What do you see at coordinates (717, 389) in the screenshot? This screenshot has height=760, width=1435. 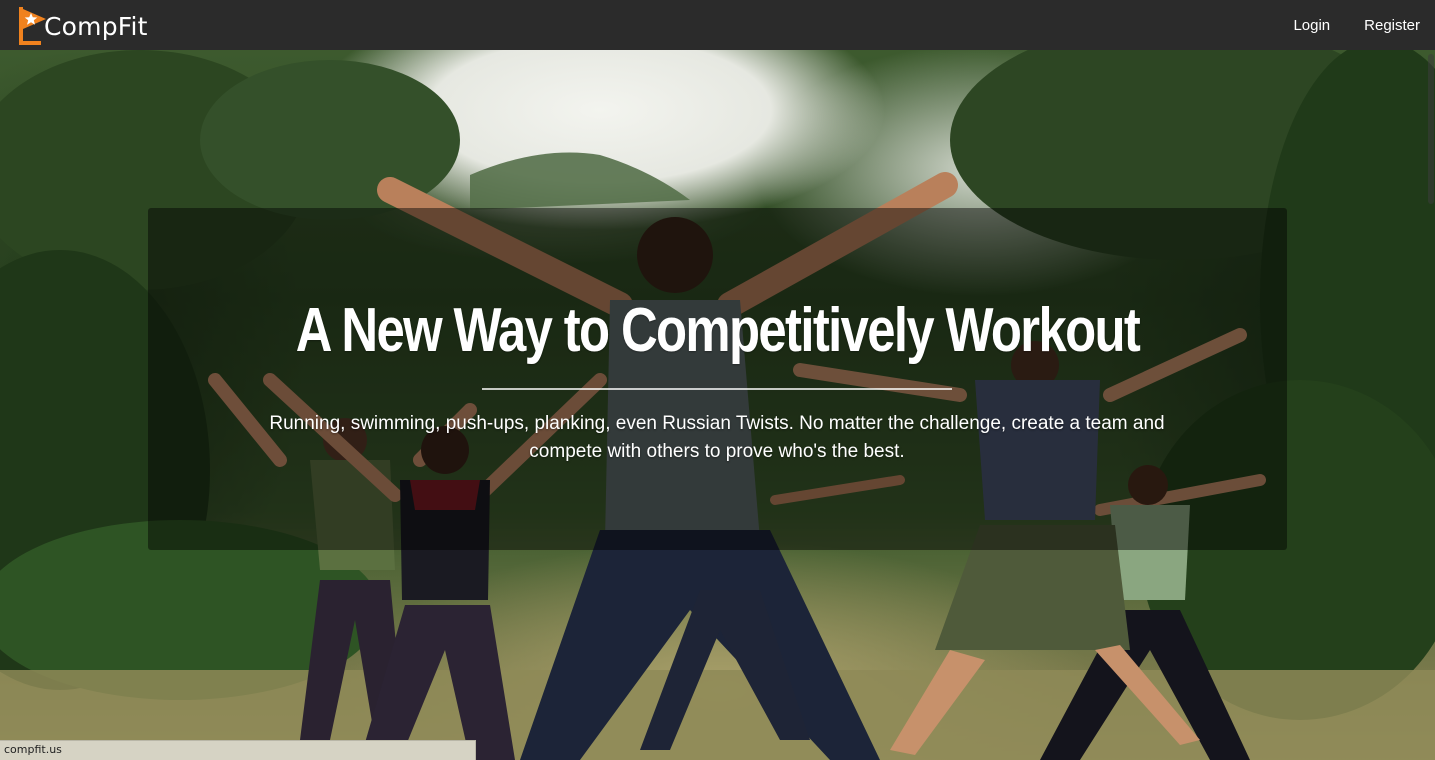 I see `hero-divider` at bounding box center [717, 389].